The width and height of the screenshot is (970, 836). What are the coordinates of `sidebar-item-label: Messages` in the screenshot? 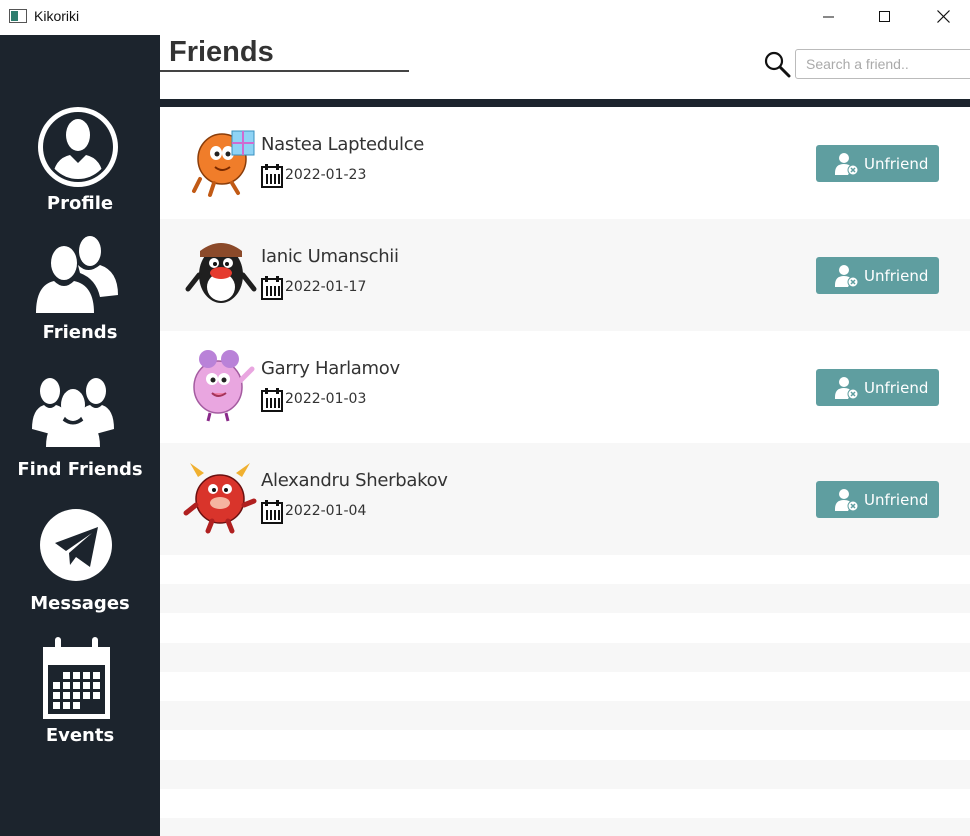 It's located at (80, 603).